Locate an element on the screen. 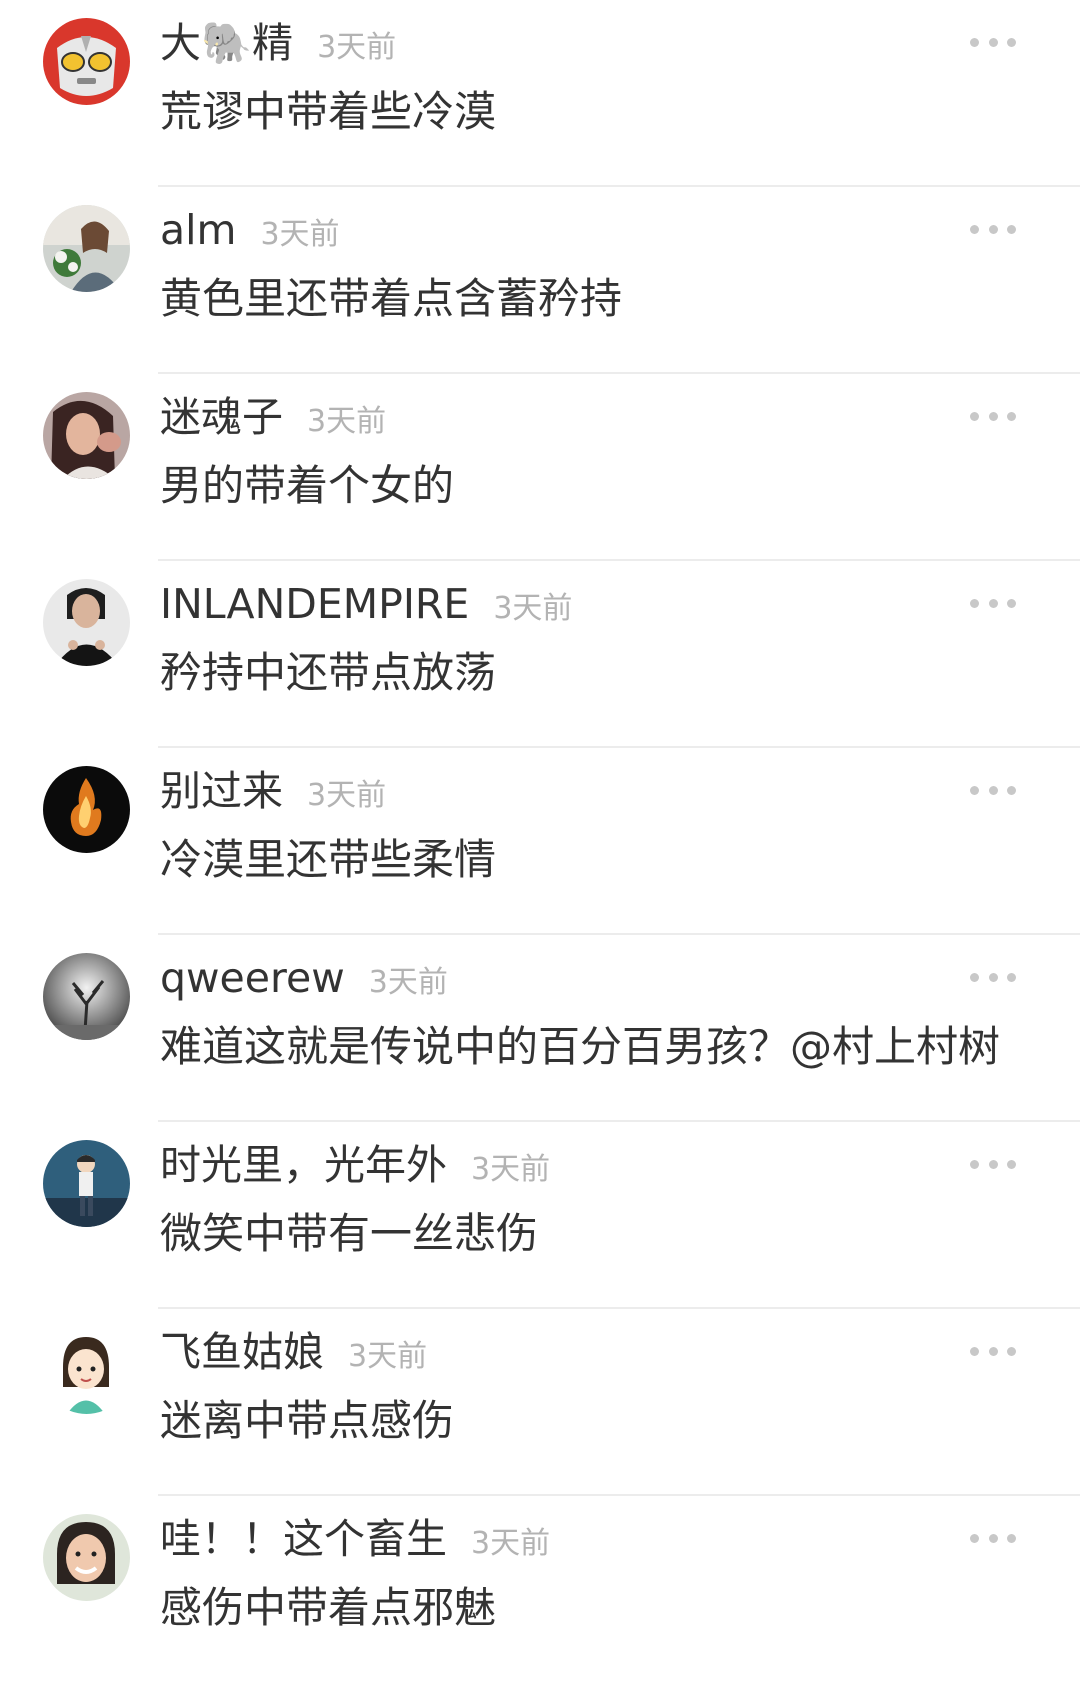 Image resolution: width=1080 pixels, height=1683 pixels. comment-text: 冷漠里还带些柔情 is located at coordinates (328, 859).